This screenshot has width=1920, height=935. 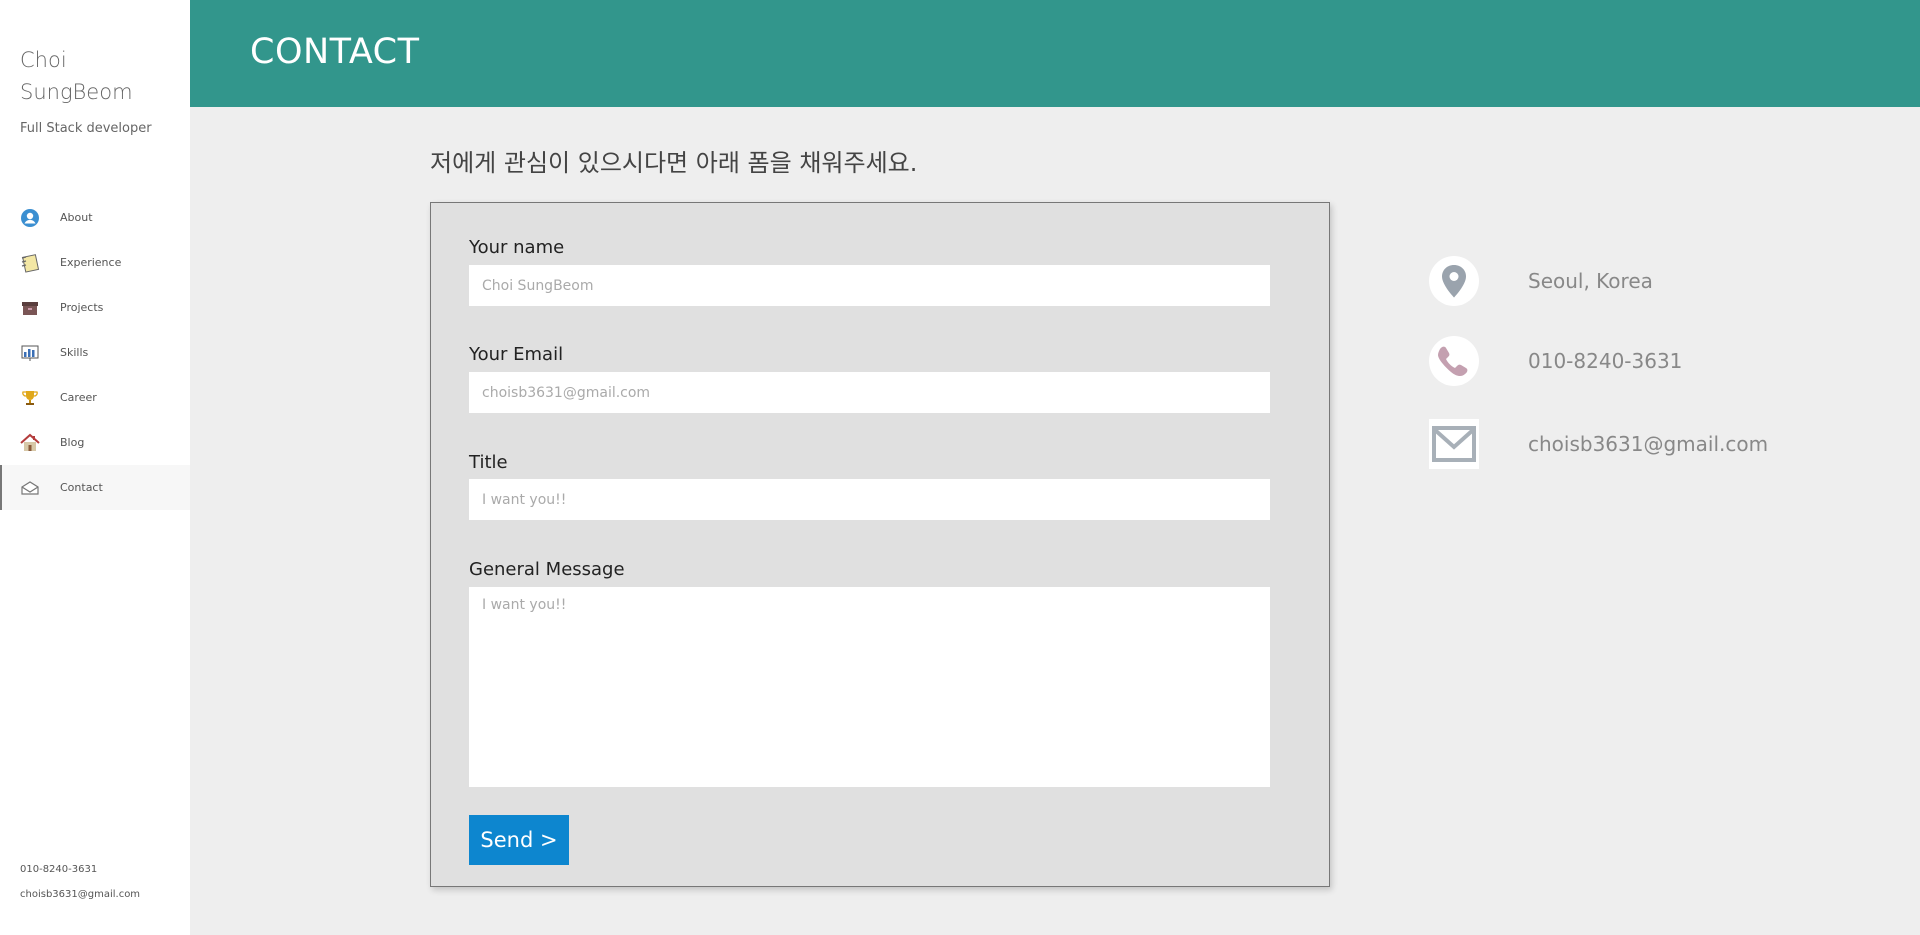 I want to click on box-icon, so click(x=30, y=308).